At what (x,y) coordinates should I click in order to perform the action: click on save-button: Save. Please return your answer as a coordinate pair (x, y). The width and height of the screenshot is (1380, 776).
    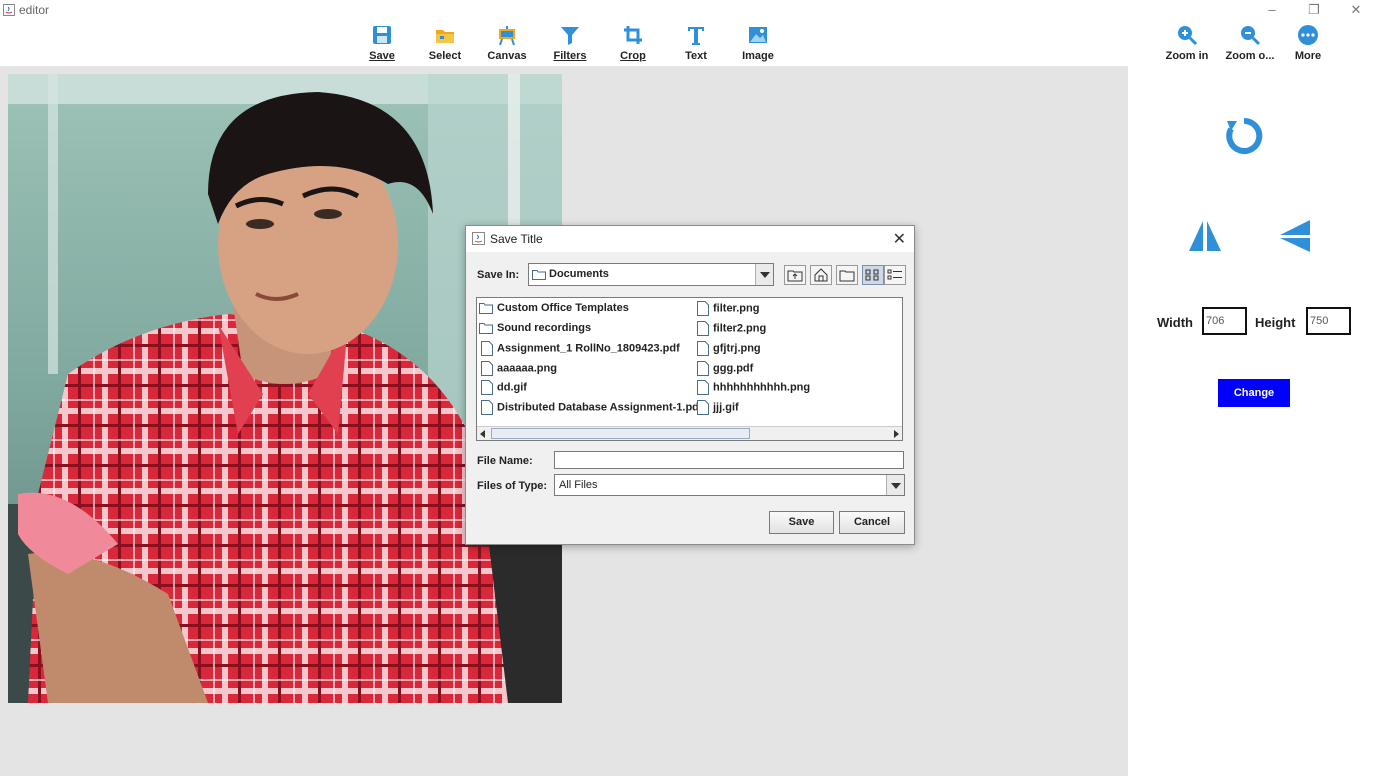
    Looking at the image, I should click on (801, 522).